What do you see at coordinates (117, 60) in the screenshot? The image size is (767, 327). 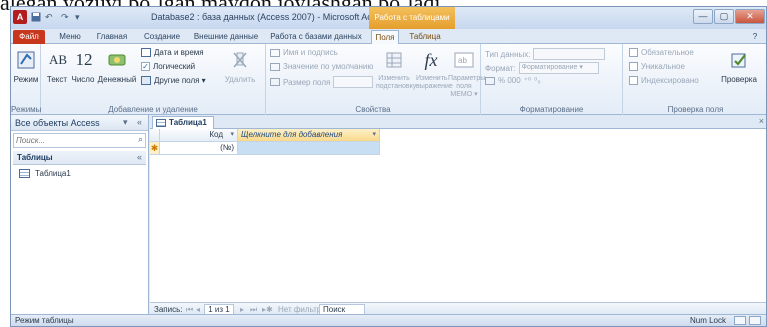 I see `currency-icon` at bounding box center [117, 60].